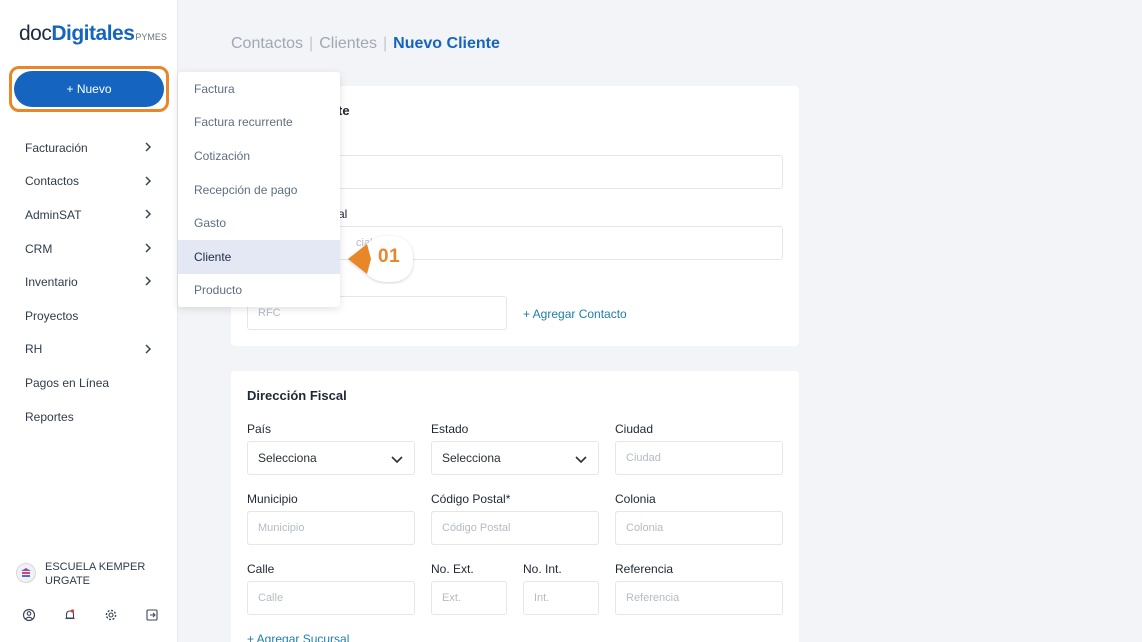 The image size is (1142, 642). What do you see at coordinates (56, 147) in the screenshot?
I see `sidebar-item-label: Facturación` at bounding box center [56, 147].